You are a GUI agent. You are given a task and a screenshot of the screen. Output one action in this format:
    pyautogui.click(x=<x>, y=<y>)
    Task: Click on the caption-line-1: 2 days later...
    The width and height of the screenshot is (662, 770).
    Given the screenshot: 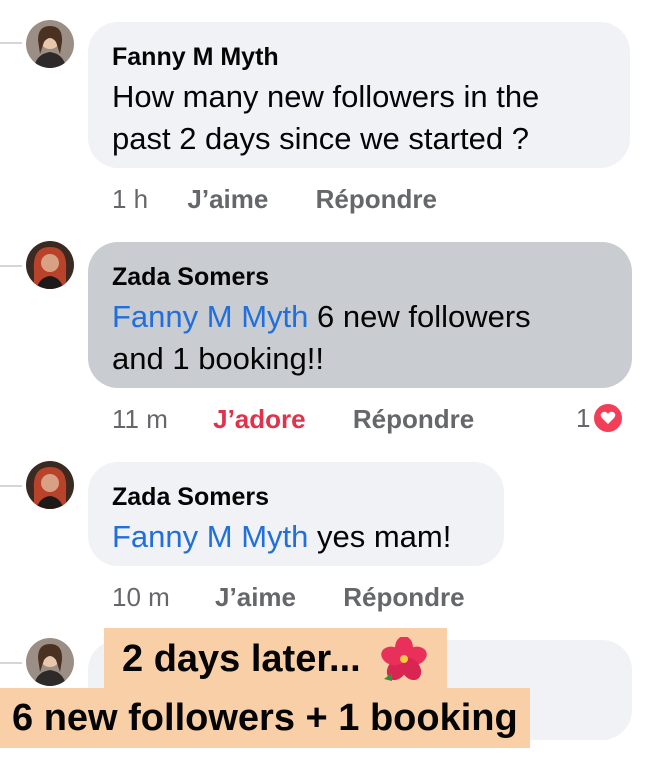 What is the action you would take?
    pyautogui.click(x=275, y=659)
    